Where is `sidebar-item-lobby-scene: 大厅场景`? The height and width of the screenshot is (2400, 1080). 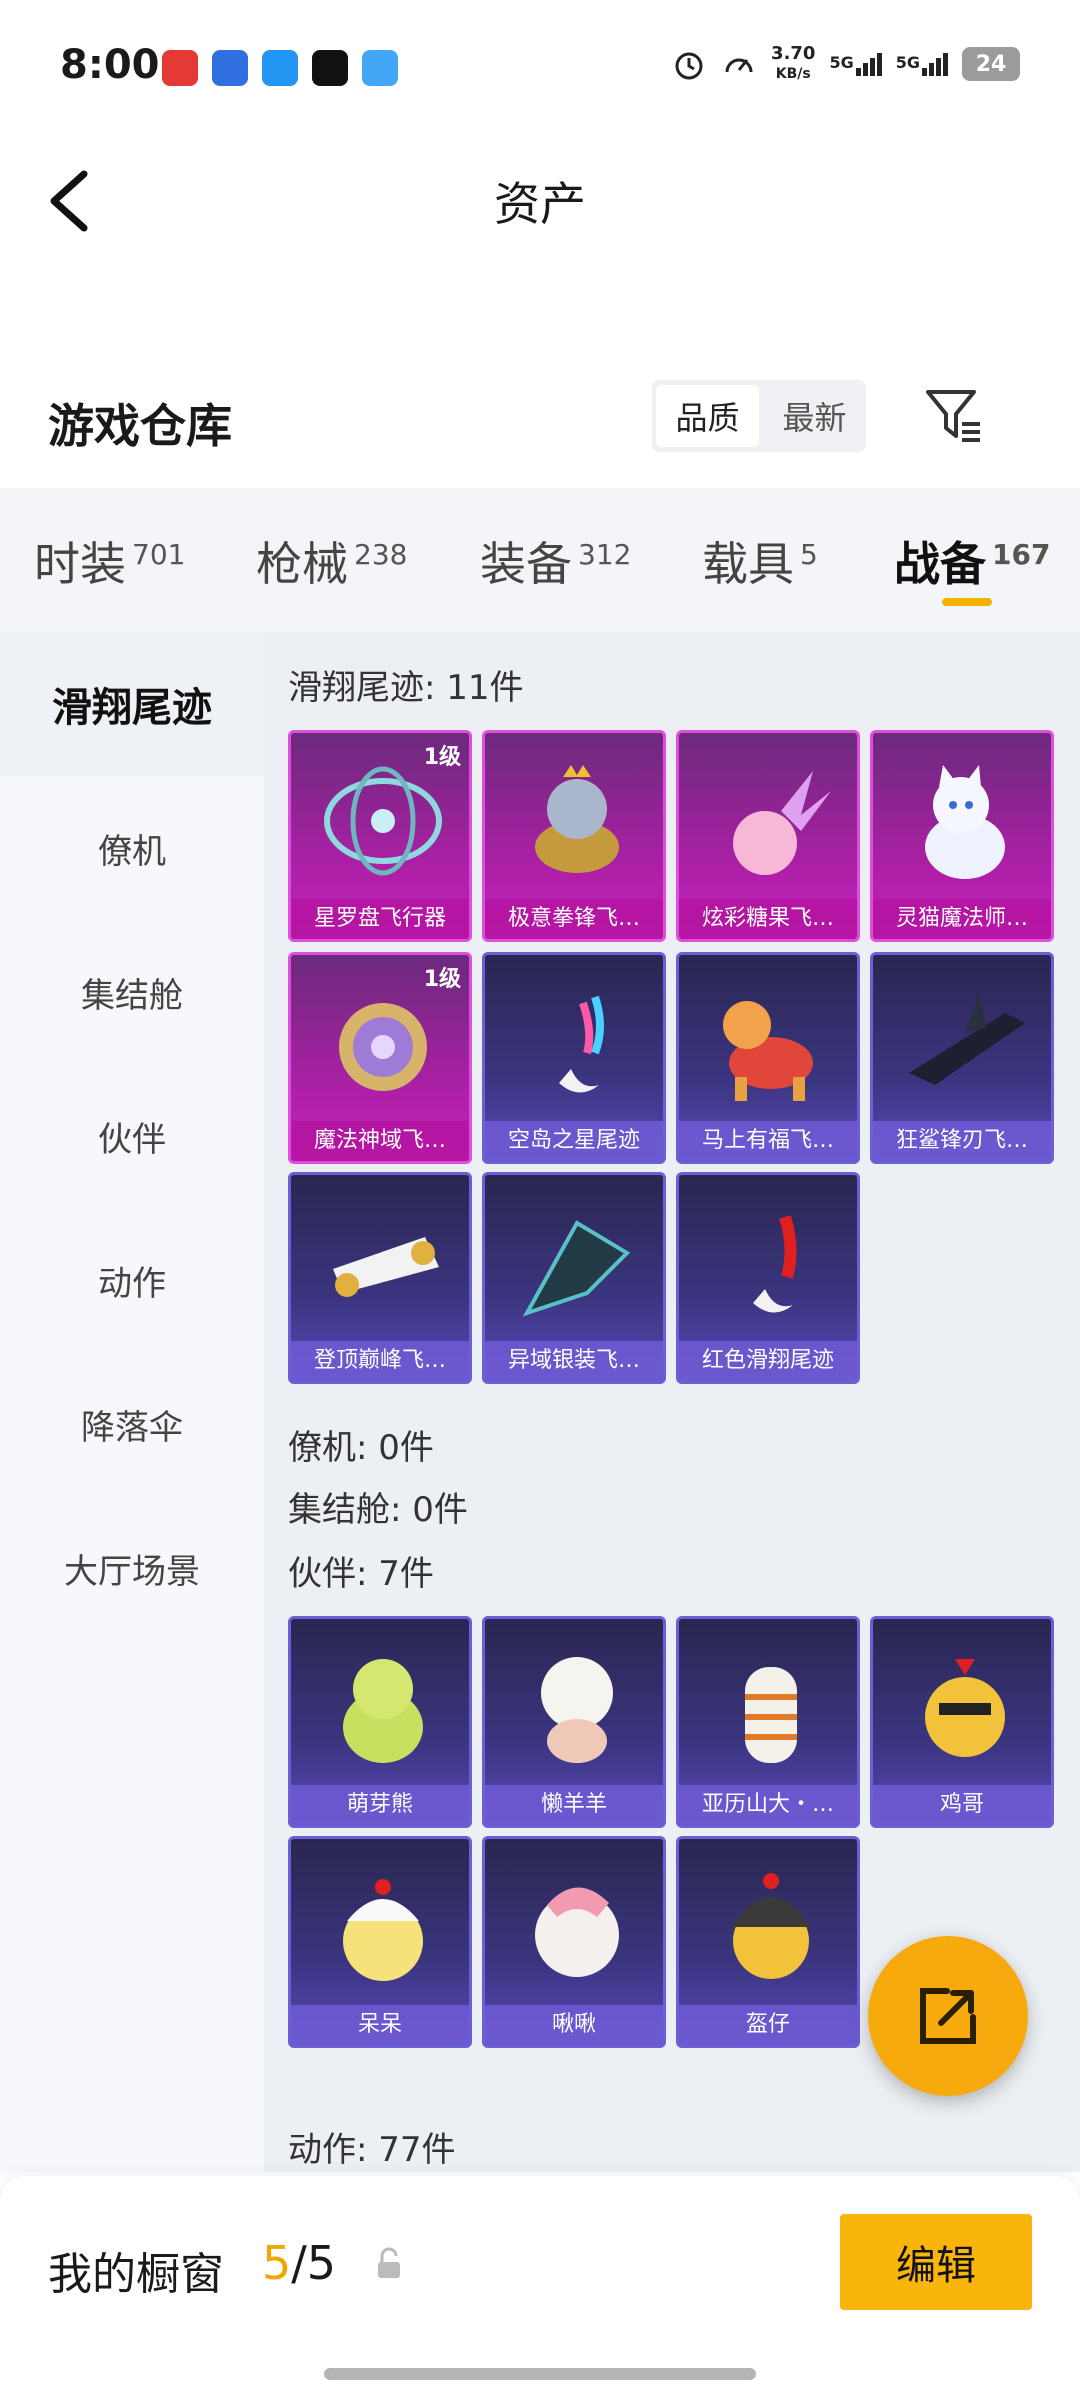
sidebar-item-lobby-scene: 大厅场景 is located at coordinates (132, 1568).